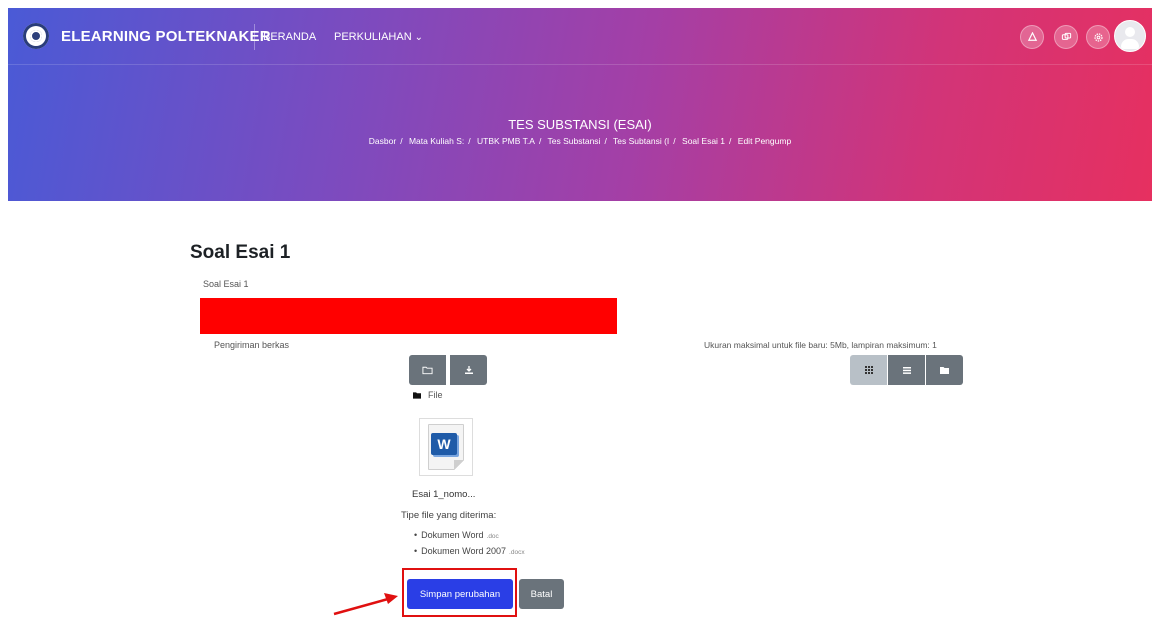 The height and width of the screenshot is (617, 1152). Describe the element at coordinates (436, 141) in the screenshot. I see `breadcrumb-item: Mata Kuliah S:` at that location.